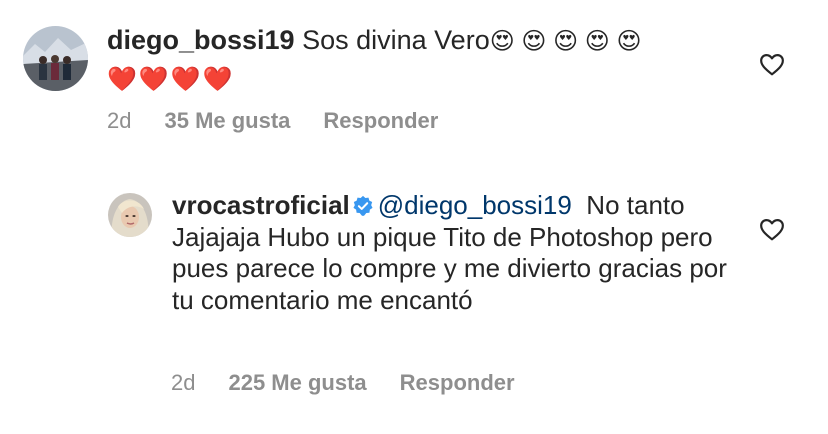 This screenshot has width=828, height=434. Describe the element at coordinates (227, 121) in the screenshot. I see `comment-likes: 35 Me gusta` at that location.